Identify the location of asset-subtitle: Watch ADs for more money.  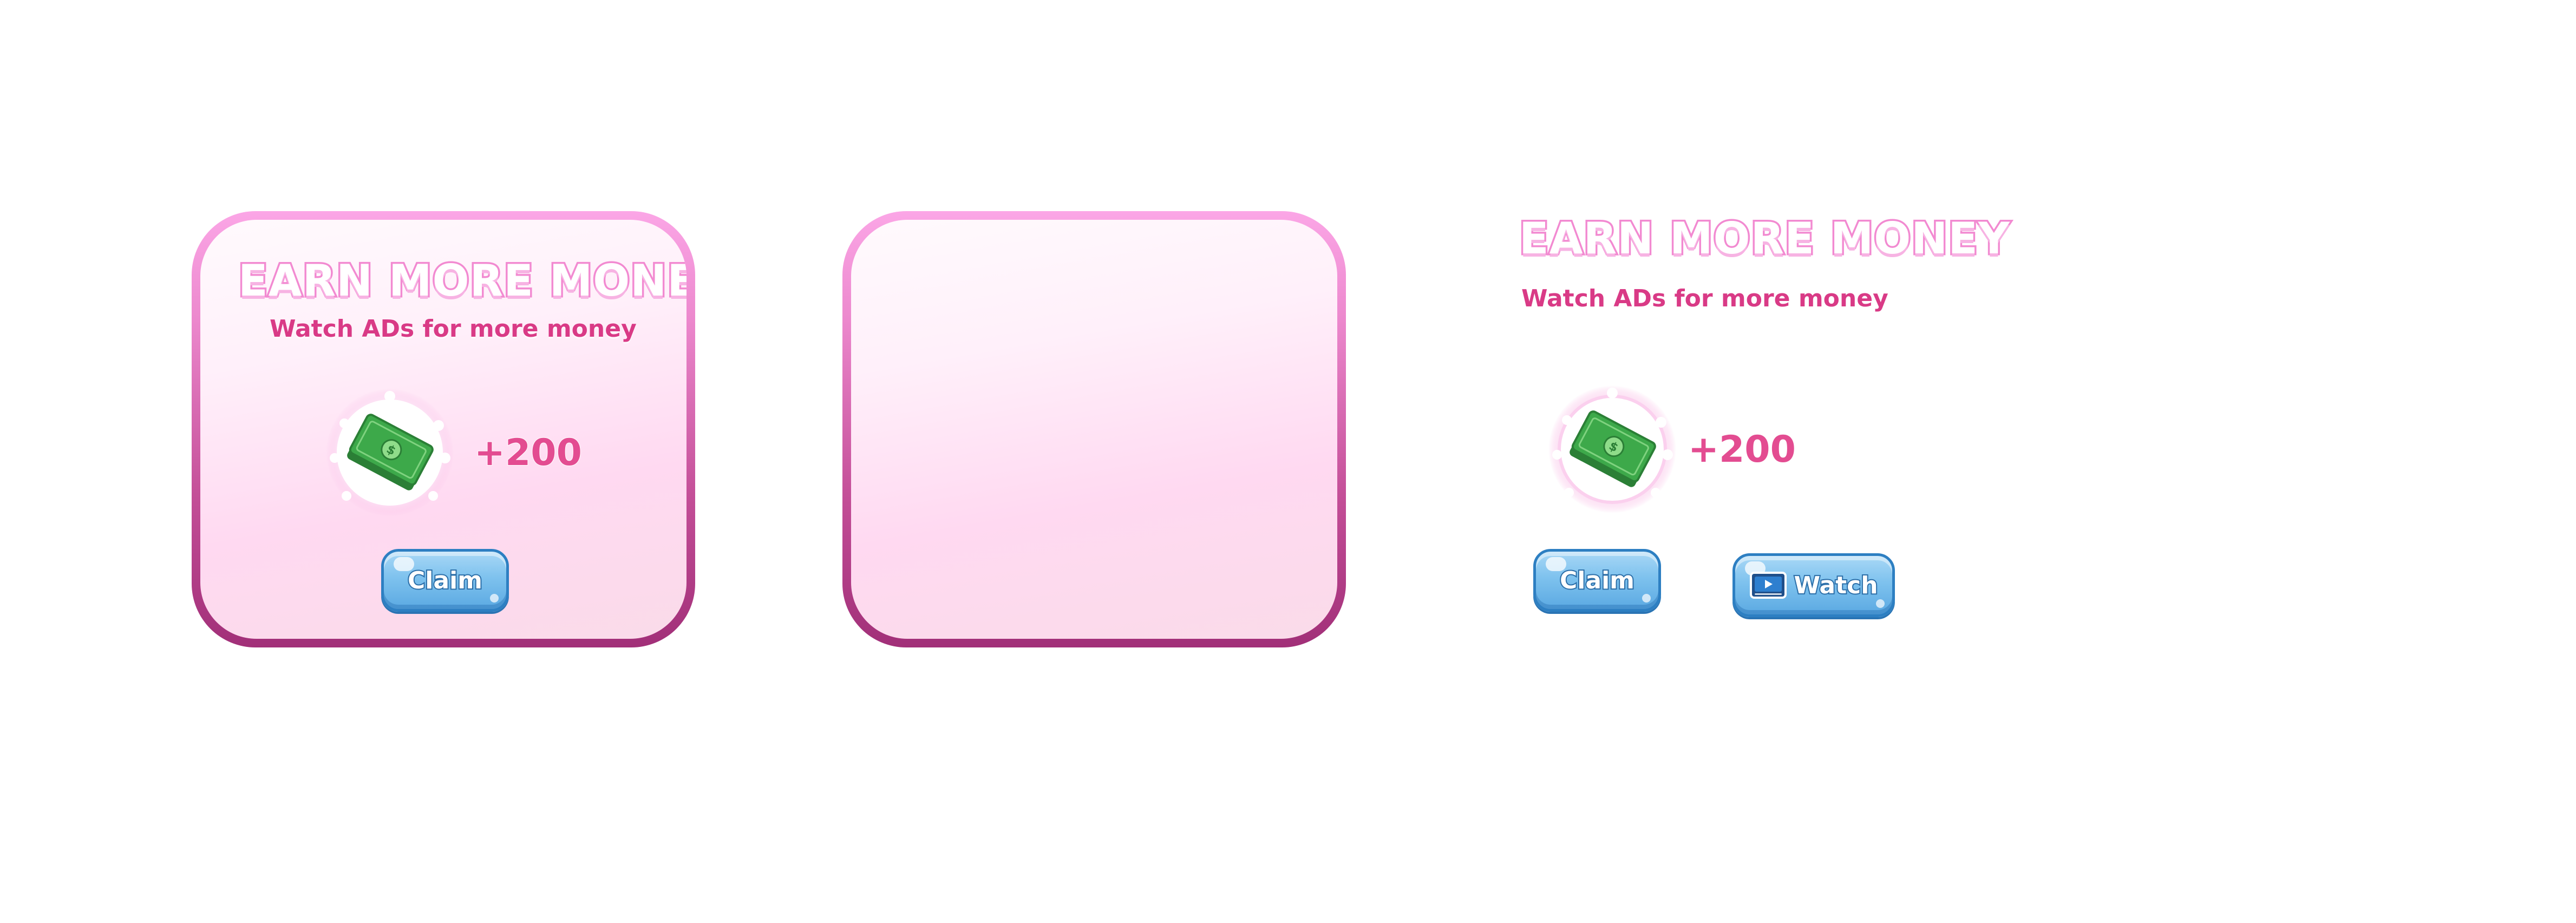
(1704, 299).